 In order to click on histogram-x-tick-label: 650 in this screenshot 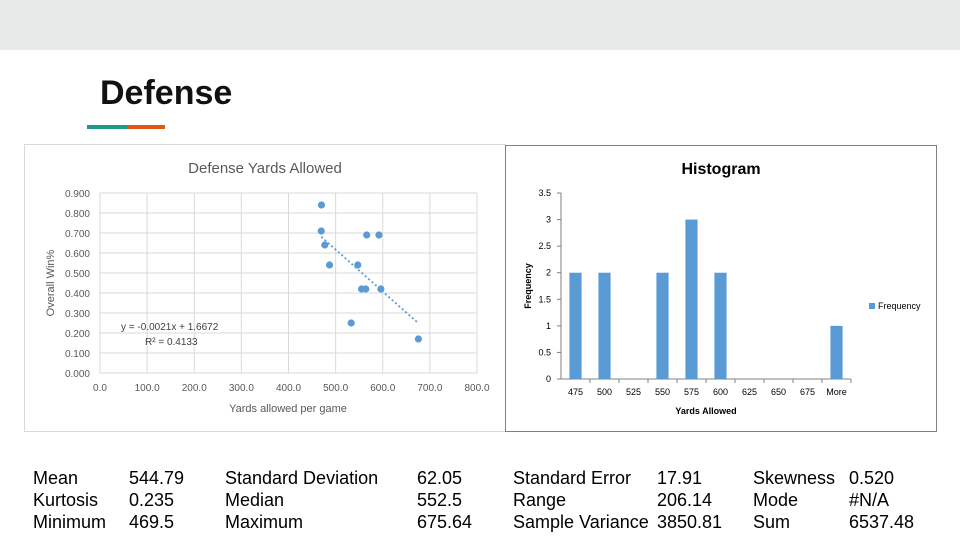, I will do `click(778, 392)`.